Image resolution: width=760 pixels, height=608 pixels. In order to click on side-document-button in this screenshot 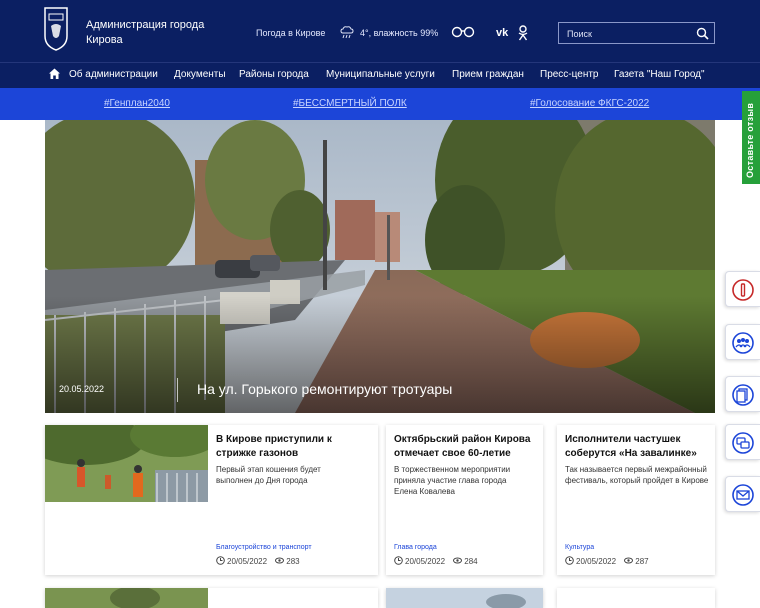, I will do `click(742, 394)`.